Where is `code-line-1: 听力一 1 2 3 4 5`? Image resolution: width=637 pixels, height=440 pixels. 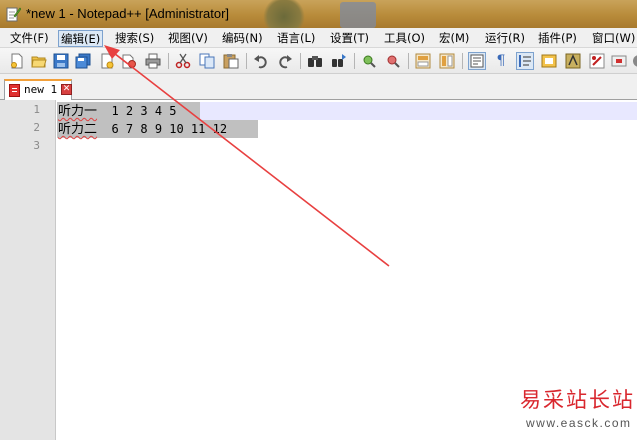 code-line-1: 听力一 1 2 3 4 5 is located at coordinates (117, 111).